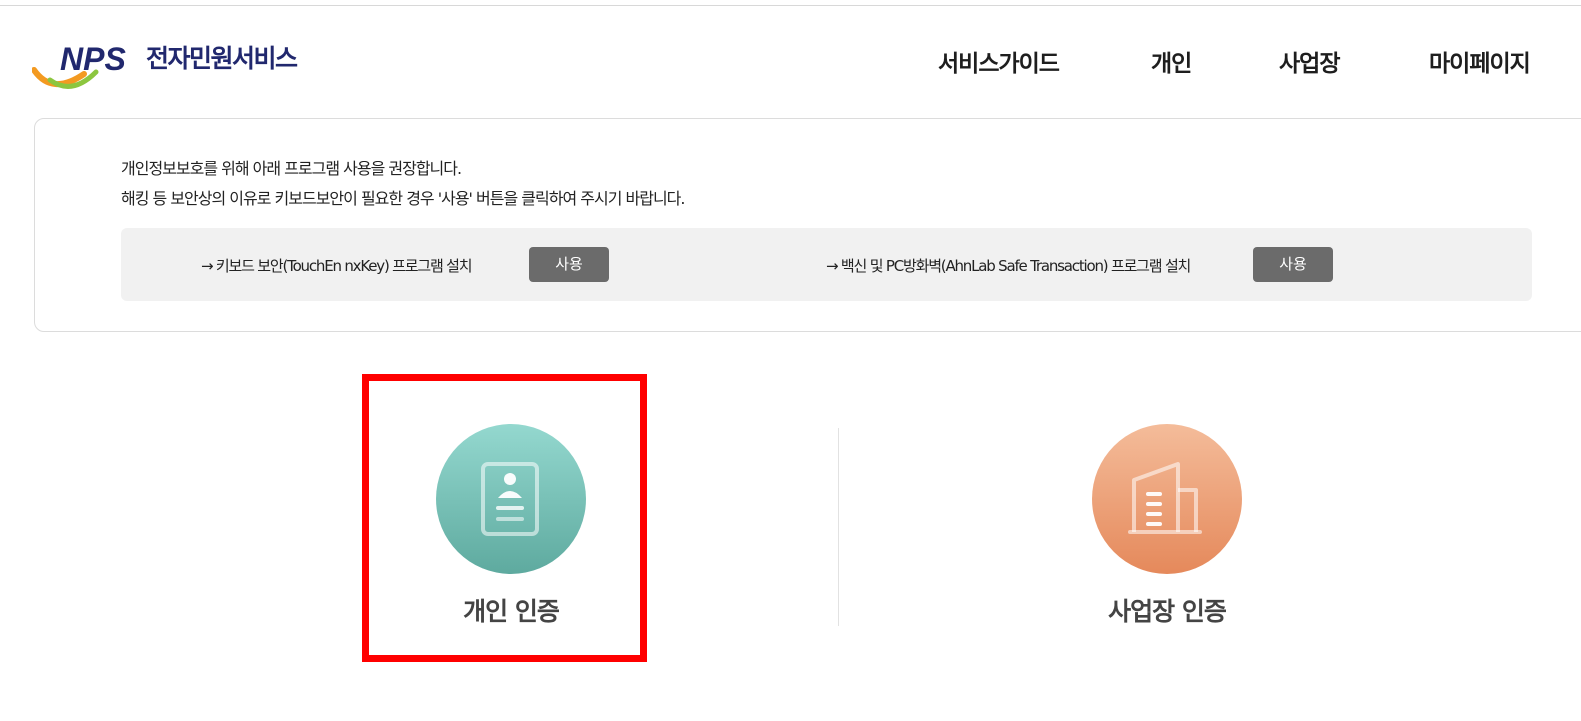  I want to click on personal-auth-circle, so click(511, 499).